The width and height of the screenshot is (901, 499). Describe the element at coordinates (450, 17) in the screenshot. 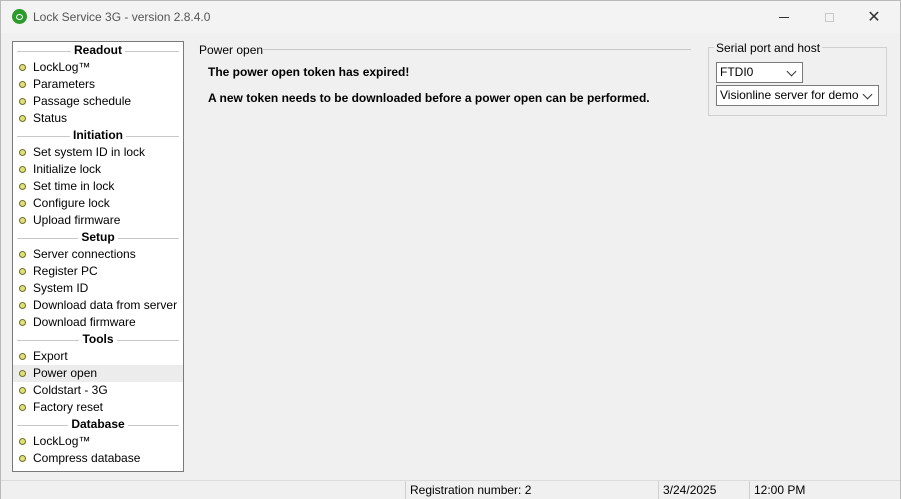

I see `title-bar: Lock Service 3G - version 2.8.4.0 ✕` at that location.